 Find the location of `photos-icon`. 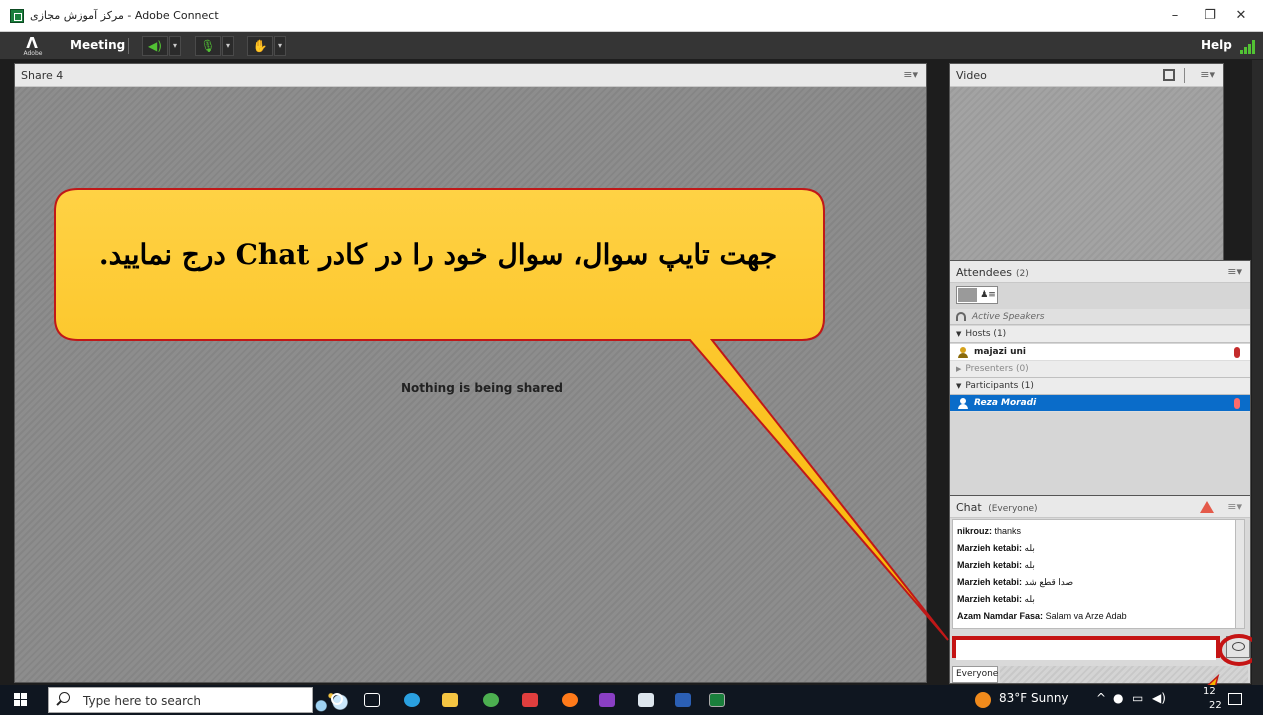

photos-icon is located at coordinates (646, 700).